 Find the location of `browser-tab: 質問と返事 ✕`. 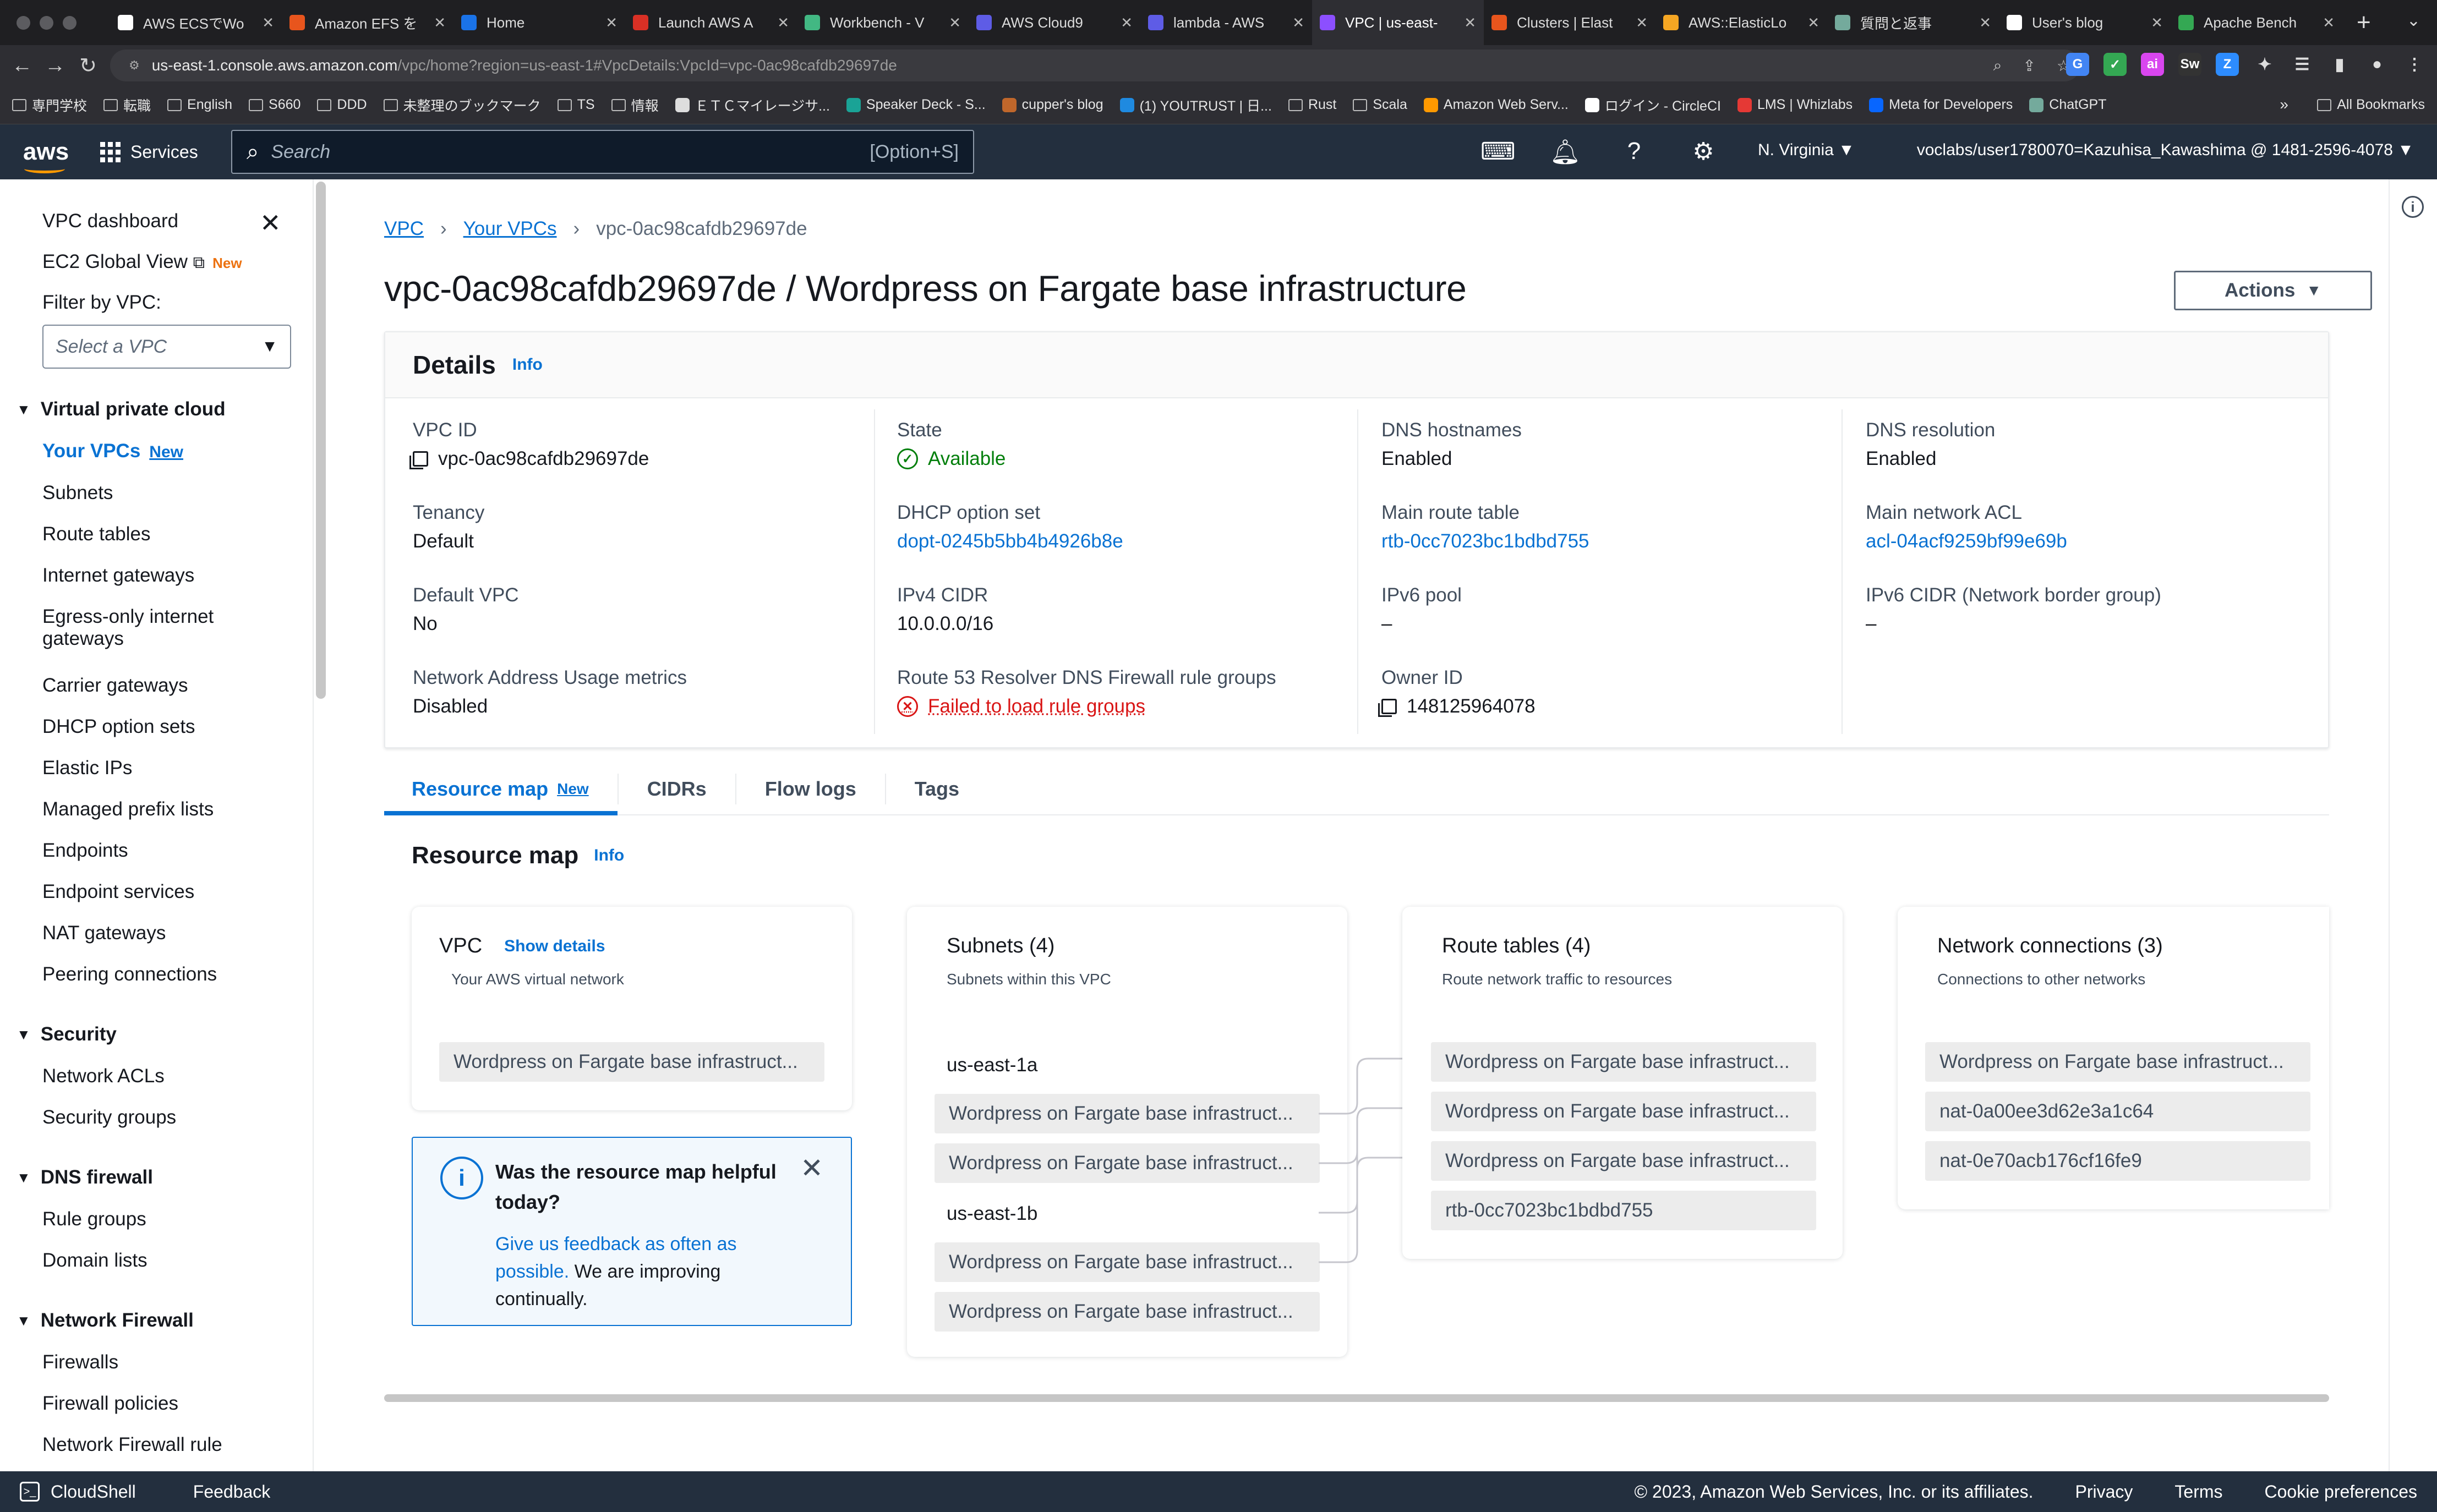

browser-tab: 質問と返事 ✕ is located at coordinates (1913, 22).